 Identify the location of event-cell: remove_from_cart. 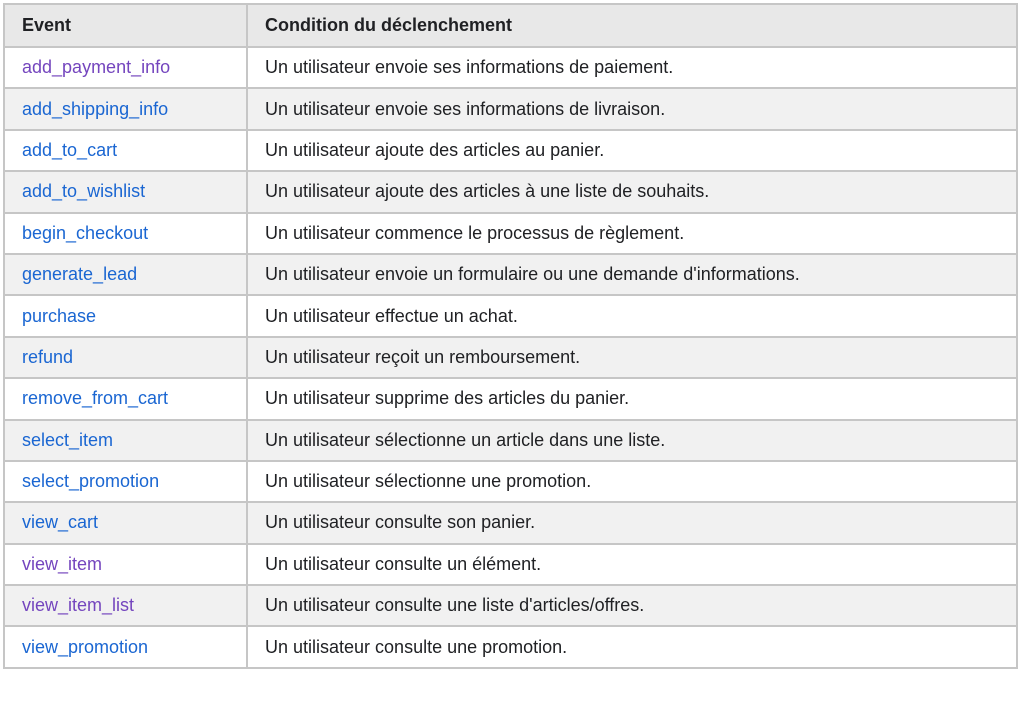
(125, 399).